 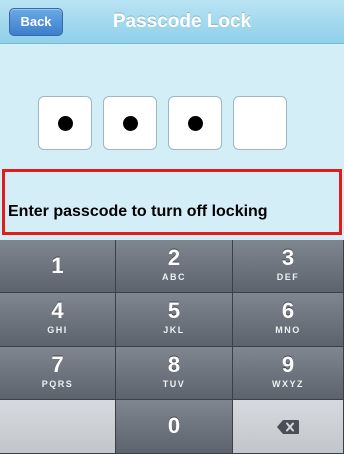 What do you see at coordinates (288, 330) in the screenshot?
I see `key-letters: MNO` at bounding box center [288, 330].